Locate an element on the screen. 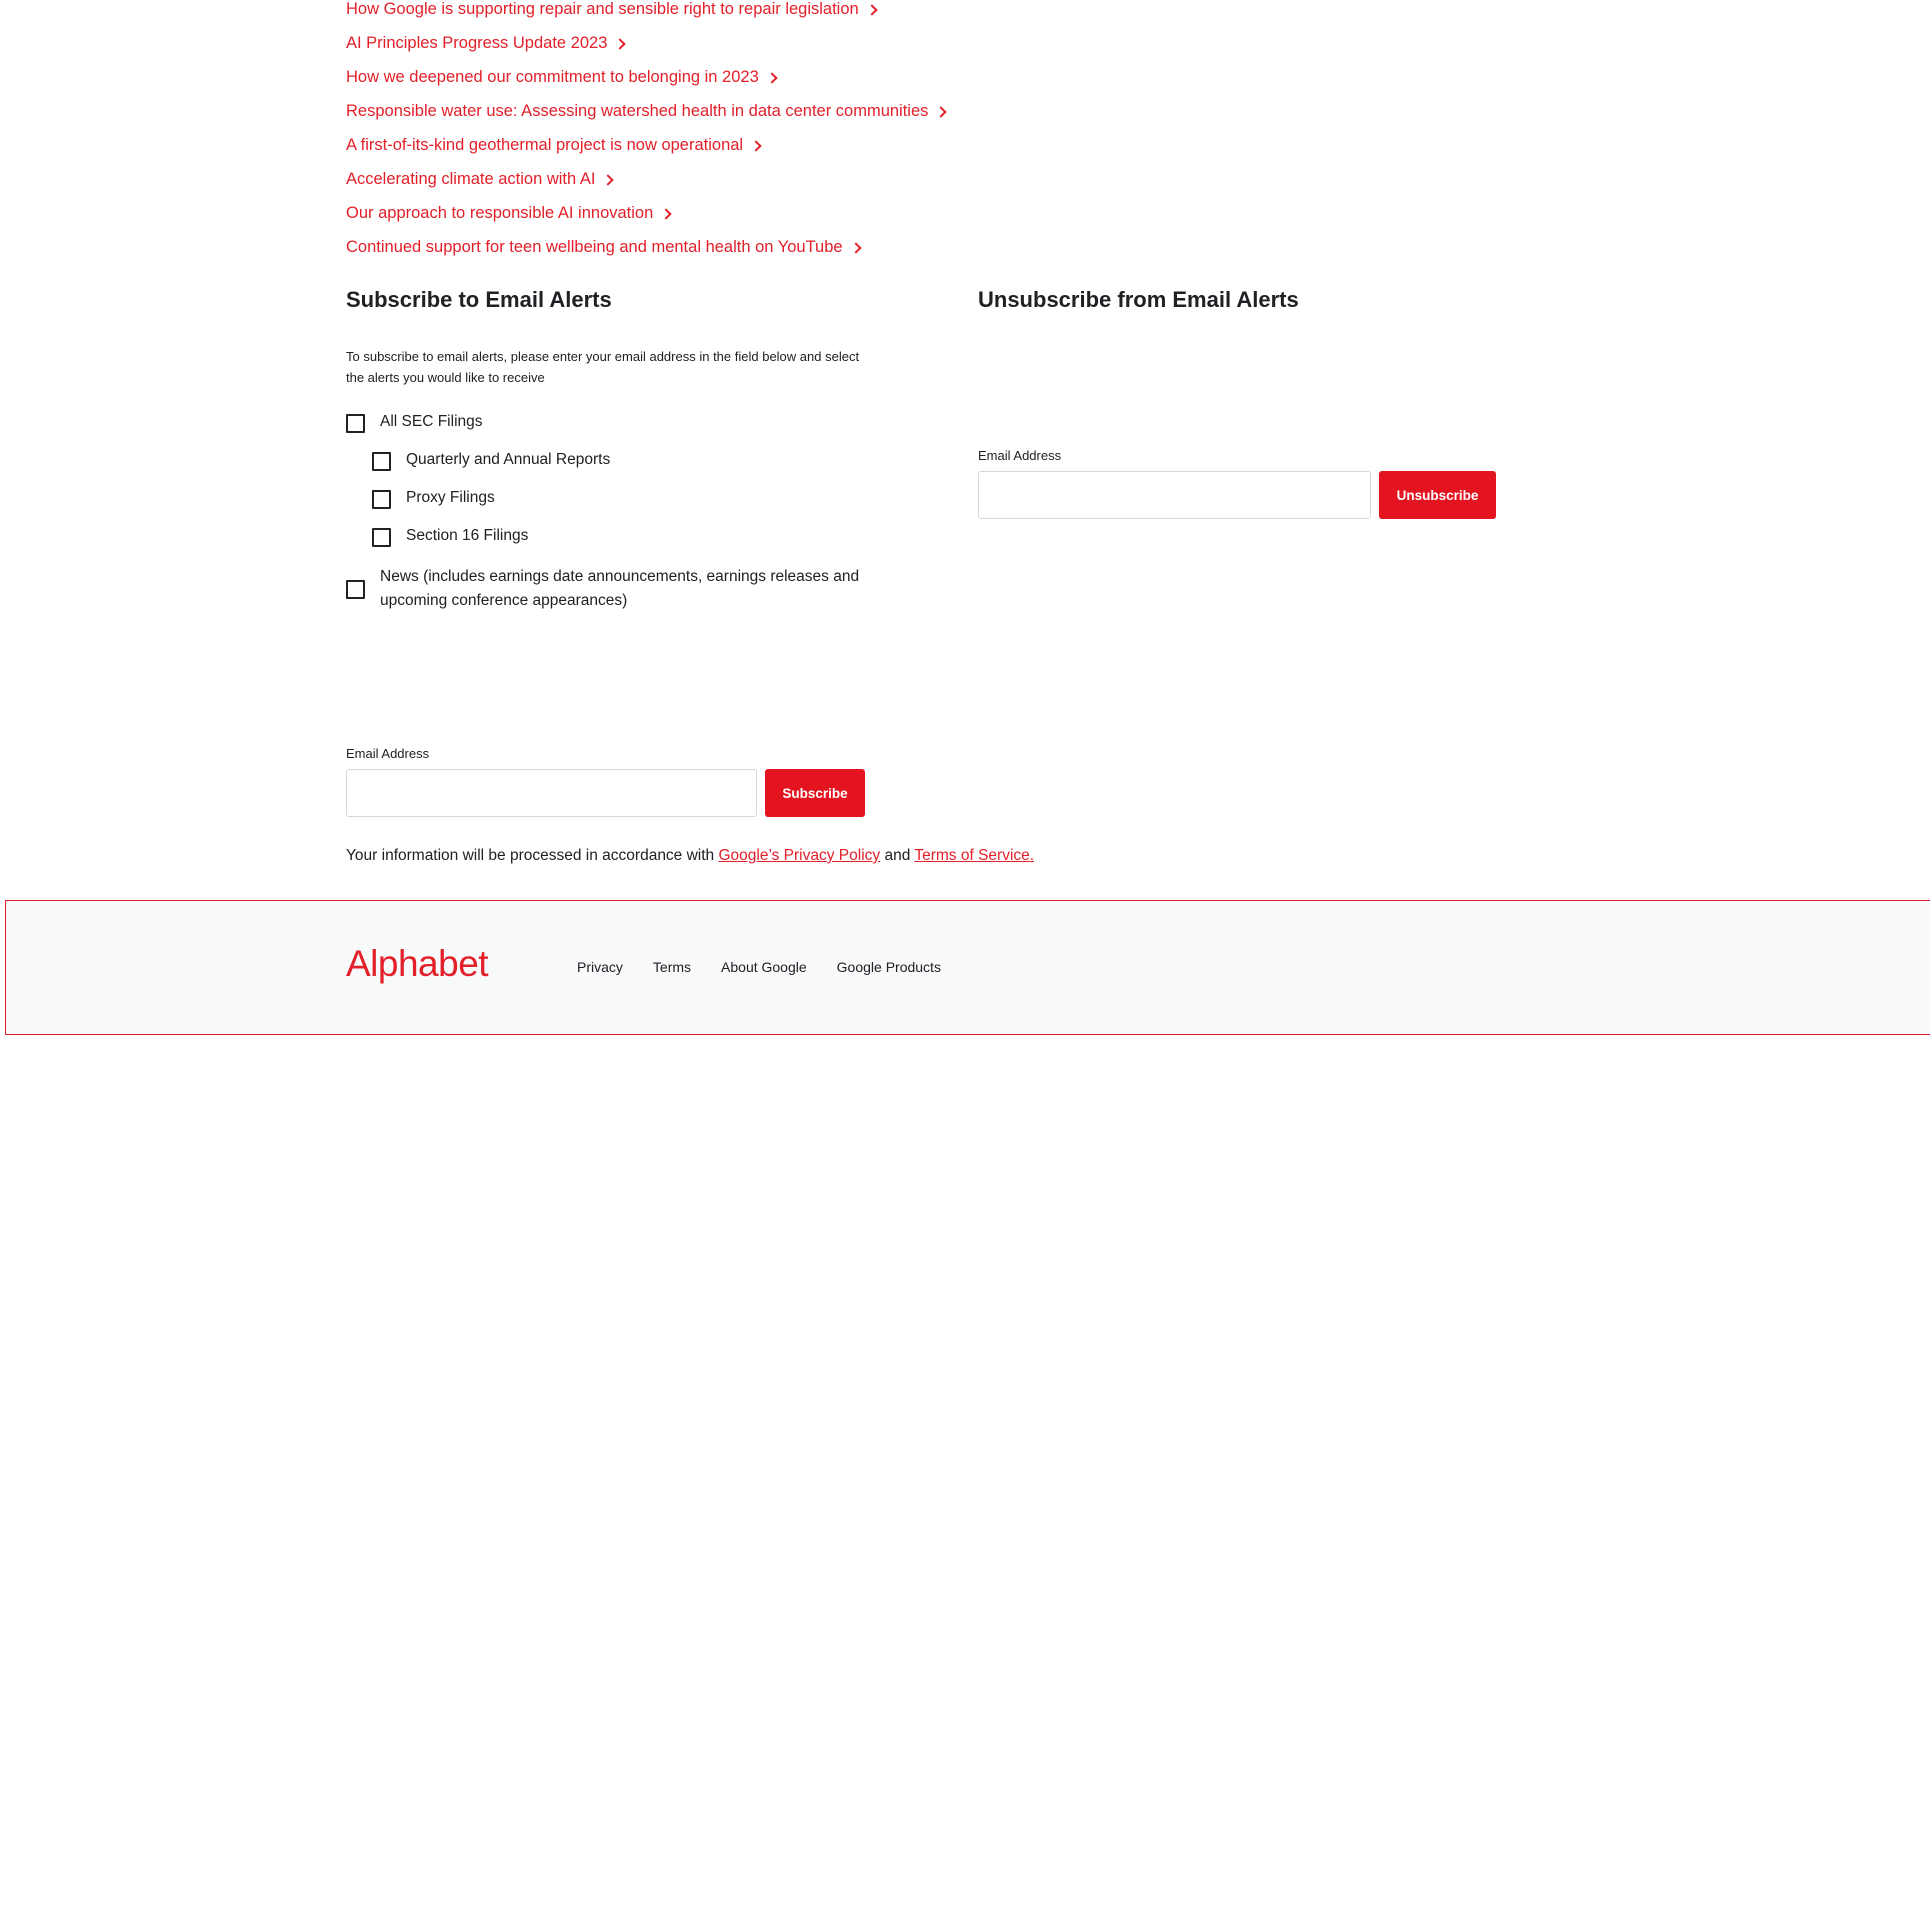 This screenshot has height=1930, width=1930. alphabet-logo: Alphabet is located at coordinates (417, 964).